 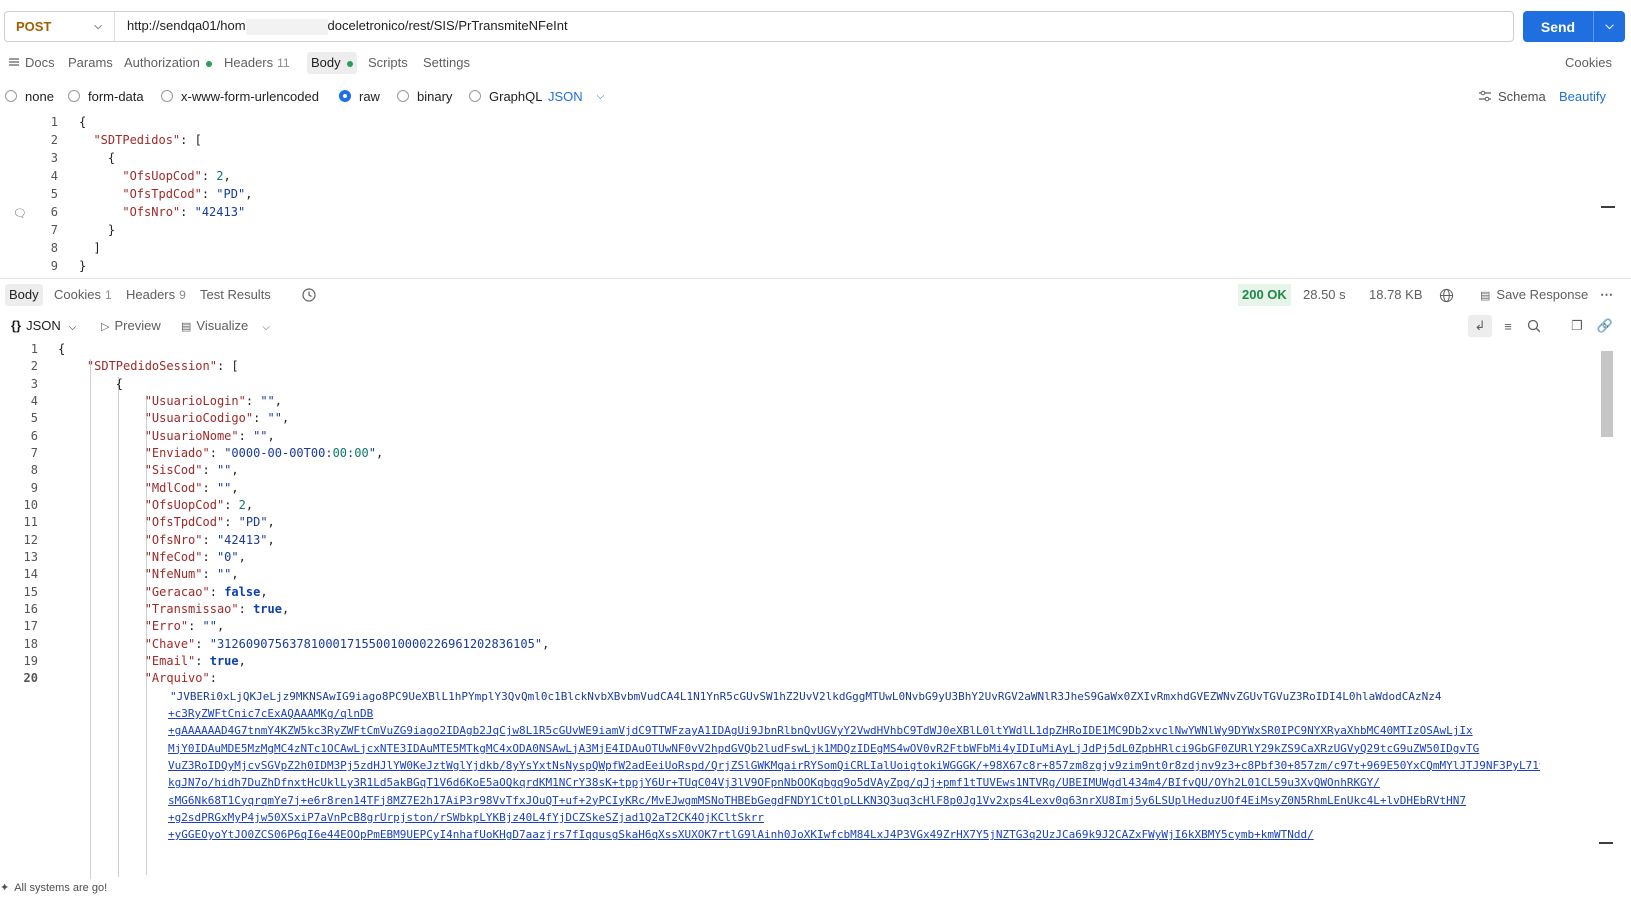 I want to click on scrollbar-thumb, so click(x=1607, y=394).